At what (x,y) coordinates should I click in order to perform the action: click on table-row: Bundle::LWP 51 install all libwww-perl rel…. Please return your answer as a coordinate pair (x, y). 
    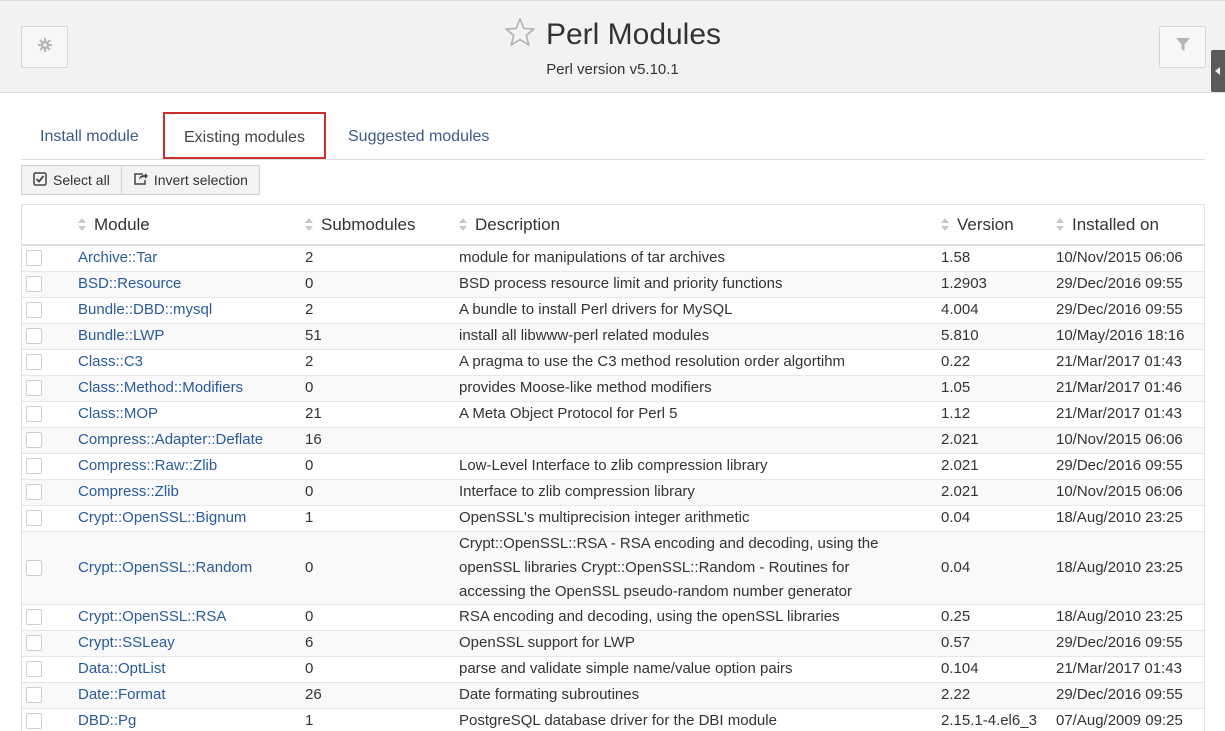
    Looking at the image, I should click on (613, 335).